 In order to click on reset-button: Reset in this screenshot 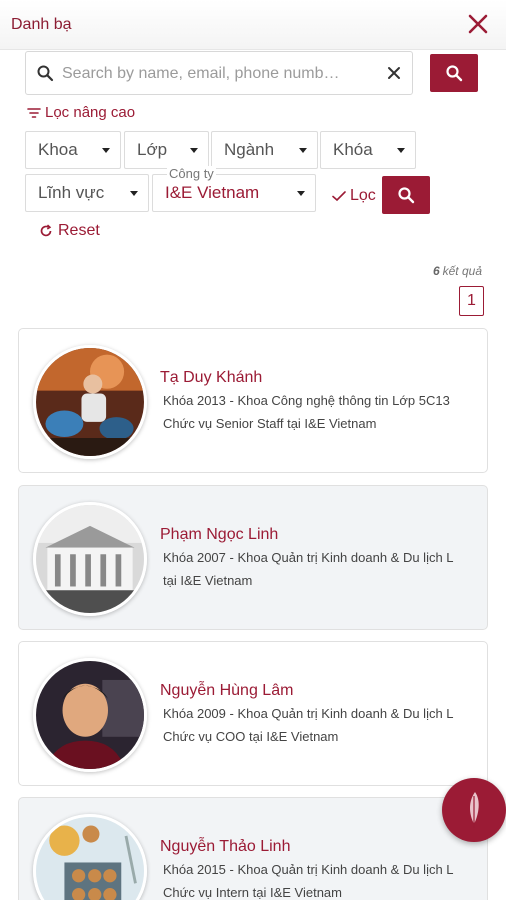, I will do `click(69, 231)`.